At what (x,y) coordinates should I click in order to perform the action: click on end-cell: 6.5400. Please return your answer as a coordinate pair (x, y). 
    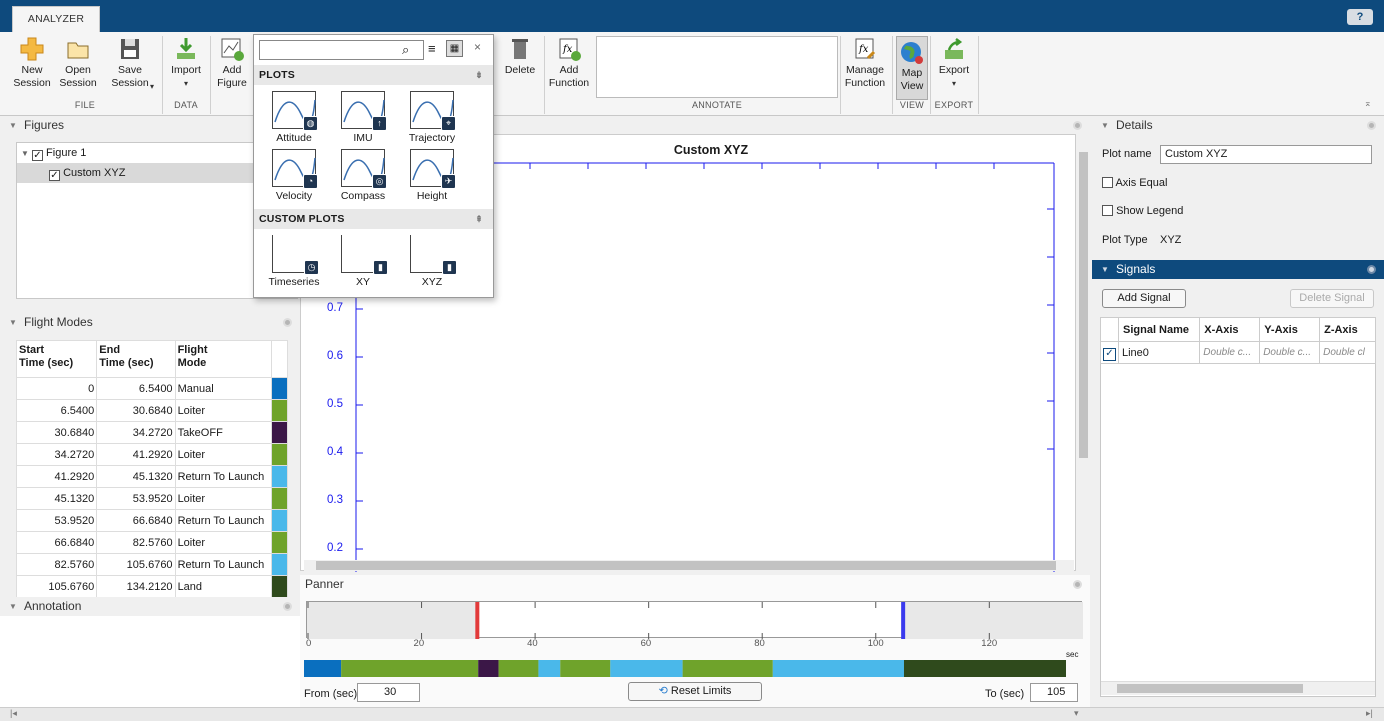
    Looking at the image, I should click on (136, 388).